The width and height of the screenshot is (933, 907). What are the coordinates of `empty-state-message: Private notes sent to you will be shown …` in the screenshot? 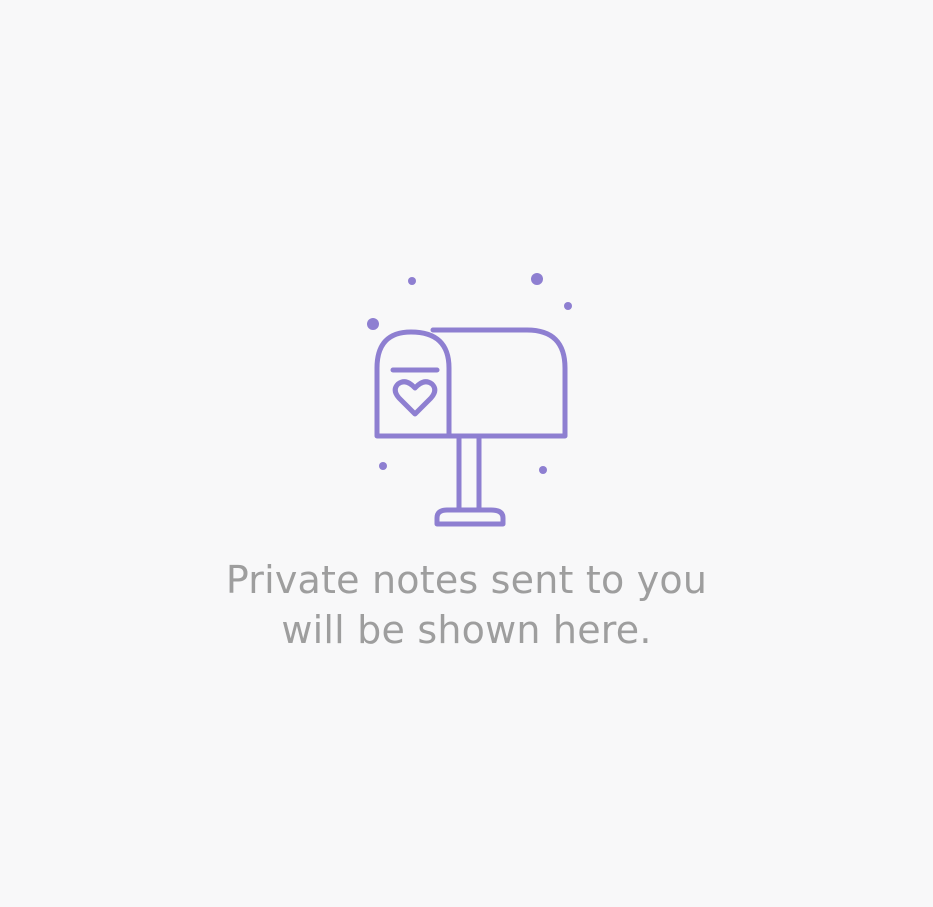 It's located at (467, 605).